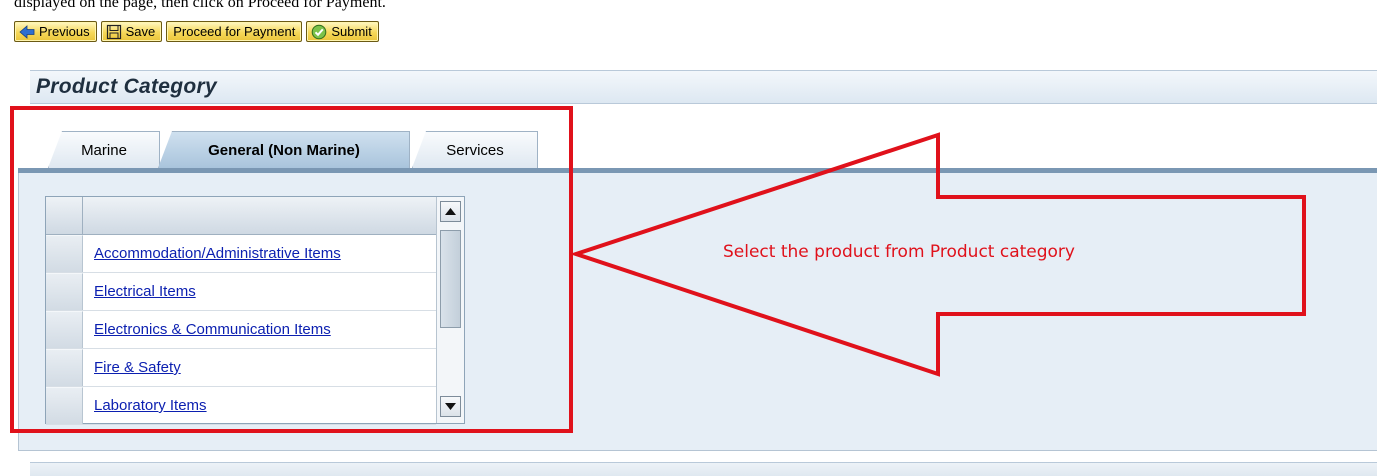  Describe the element at coordinates (27, 31) in the screenshot. I see `arrow-left-icon` at that location.